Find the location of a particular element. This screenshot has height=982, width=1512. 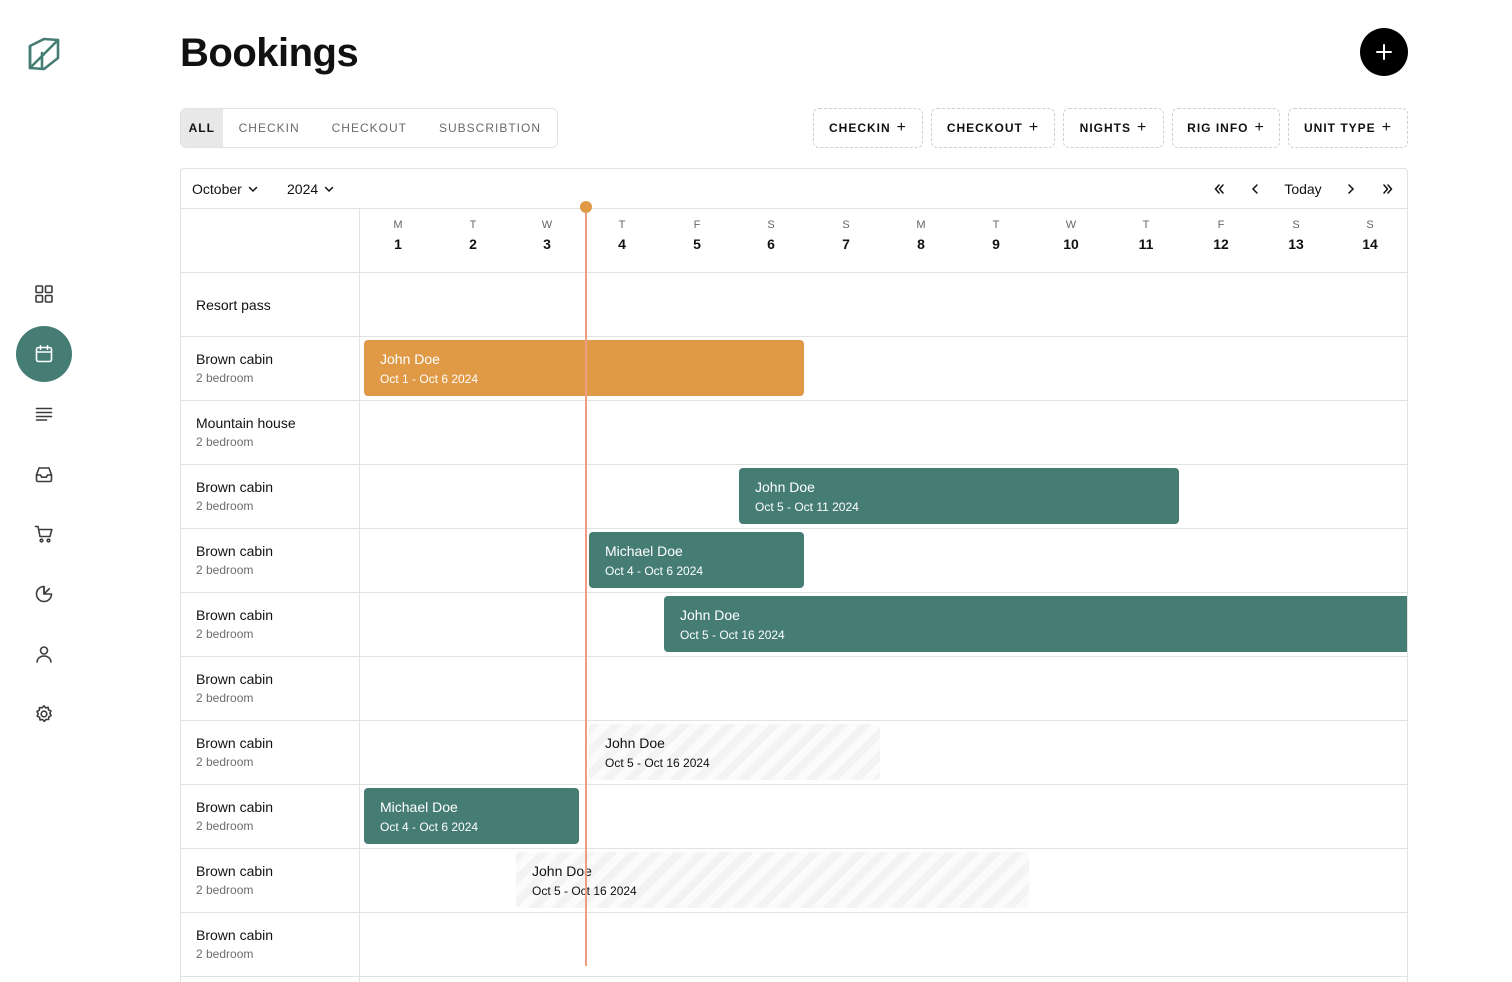

month-value: October is located at coordinates (217, 188).